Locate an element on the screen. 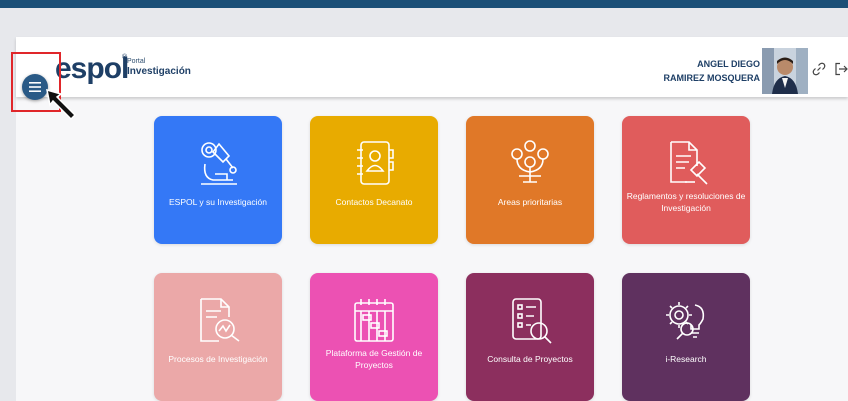 The image size is (848, 401). avatar-photo is located at coordinates (785, 71).